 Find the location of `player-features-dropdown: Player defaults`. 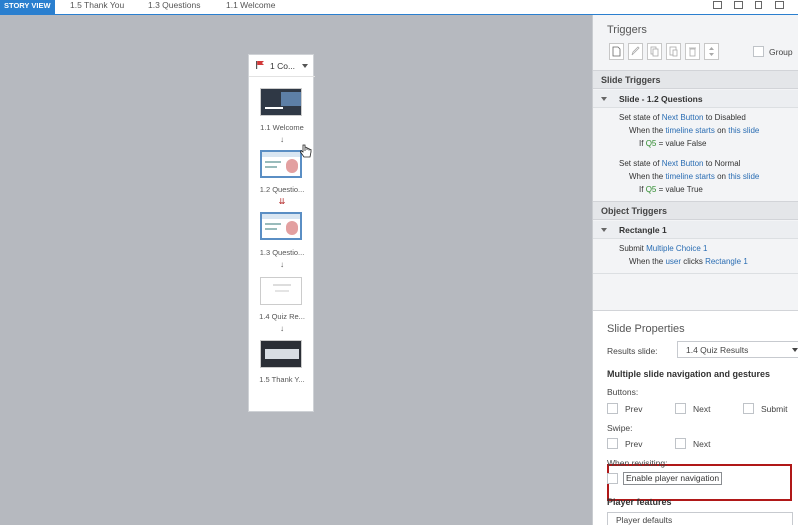

player-features-dropdown: Player defaults is located at coordinates (700, 518).